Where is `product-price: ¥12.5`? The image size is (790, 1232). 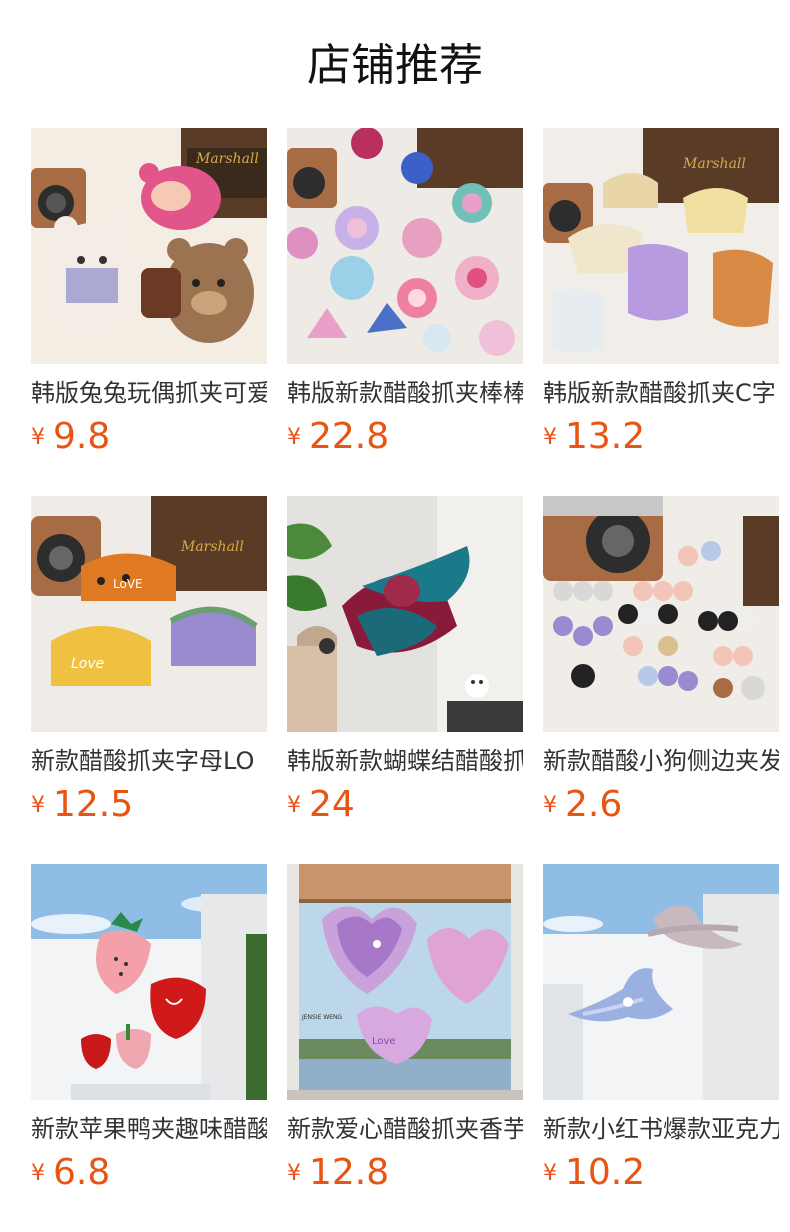
product-price: ¥12.5 is located at coordinates (82, 806).